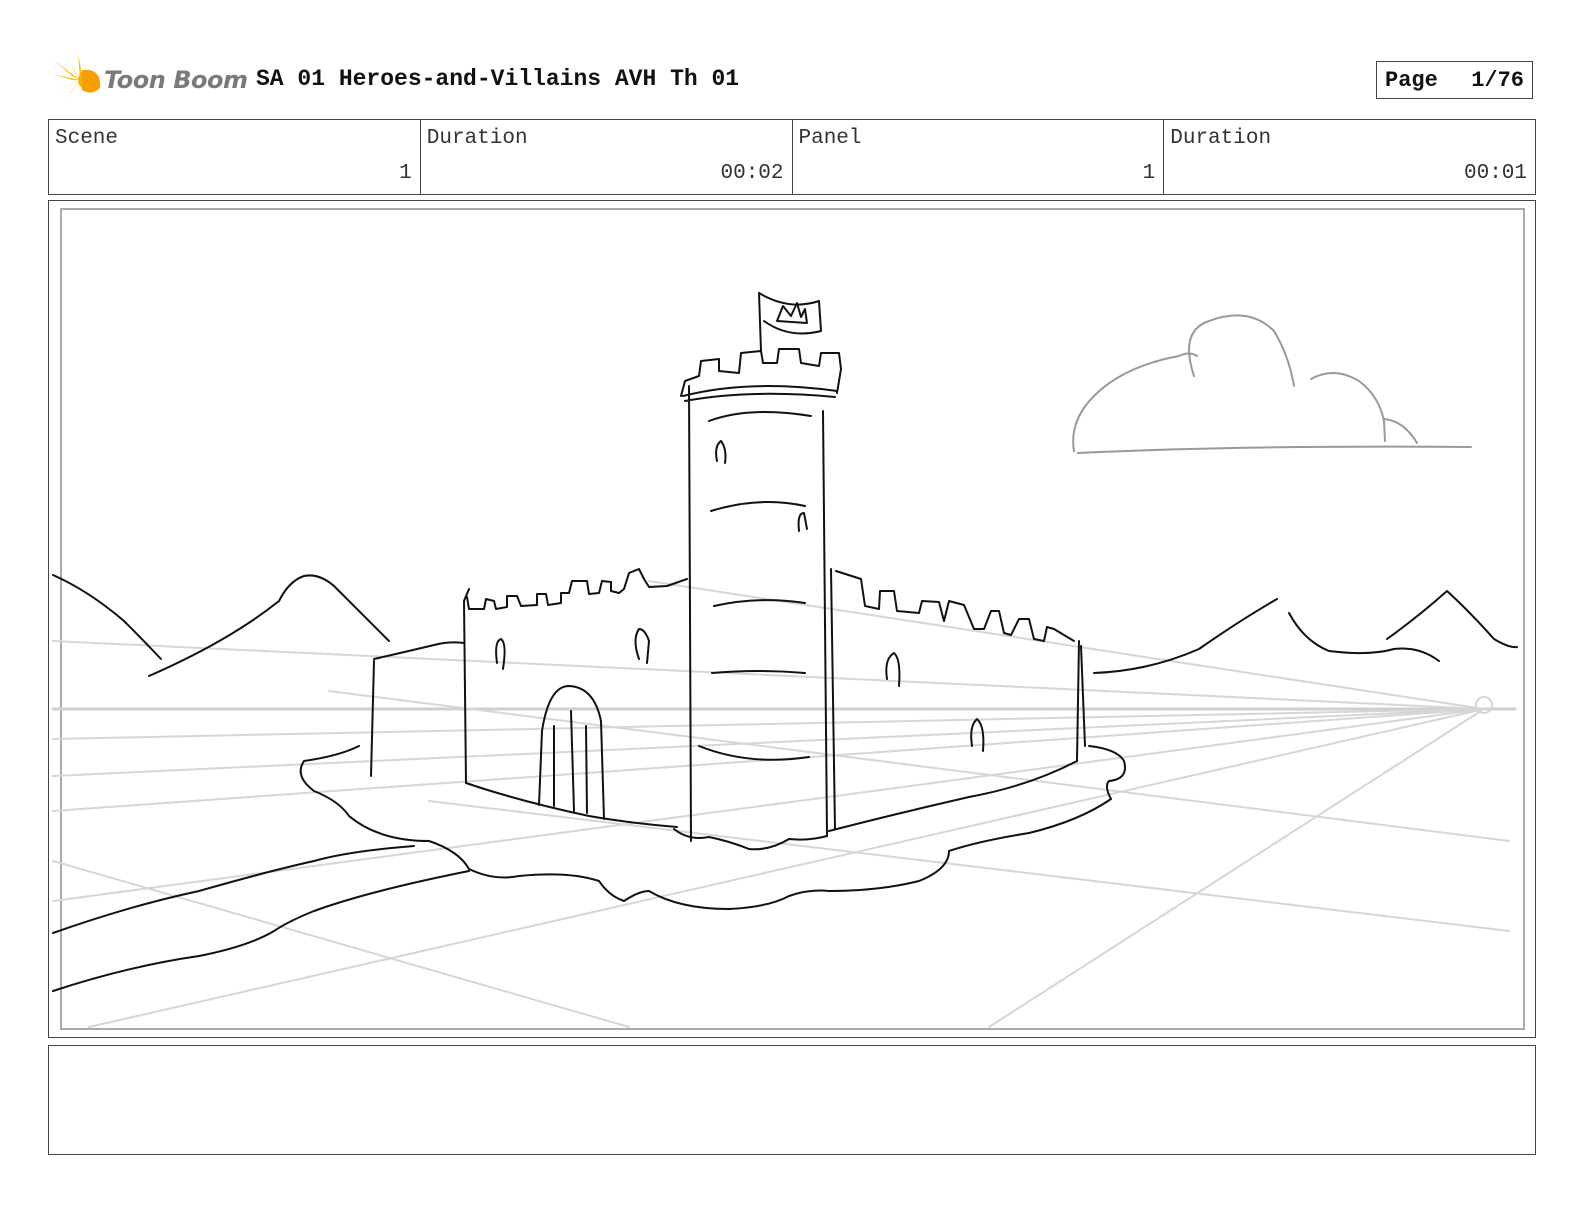 The width and height of the screenshot is (1584, 1224). What do you see at coordinates (979, 157) in the screenshot?
I see `panel-cell: Panel 1` at bounding box center [979, 157].